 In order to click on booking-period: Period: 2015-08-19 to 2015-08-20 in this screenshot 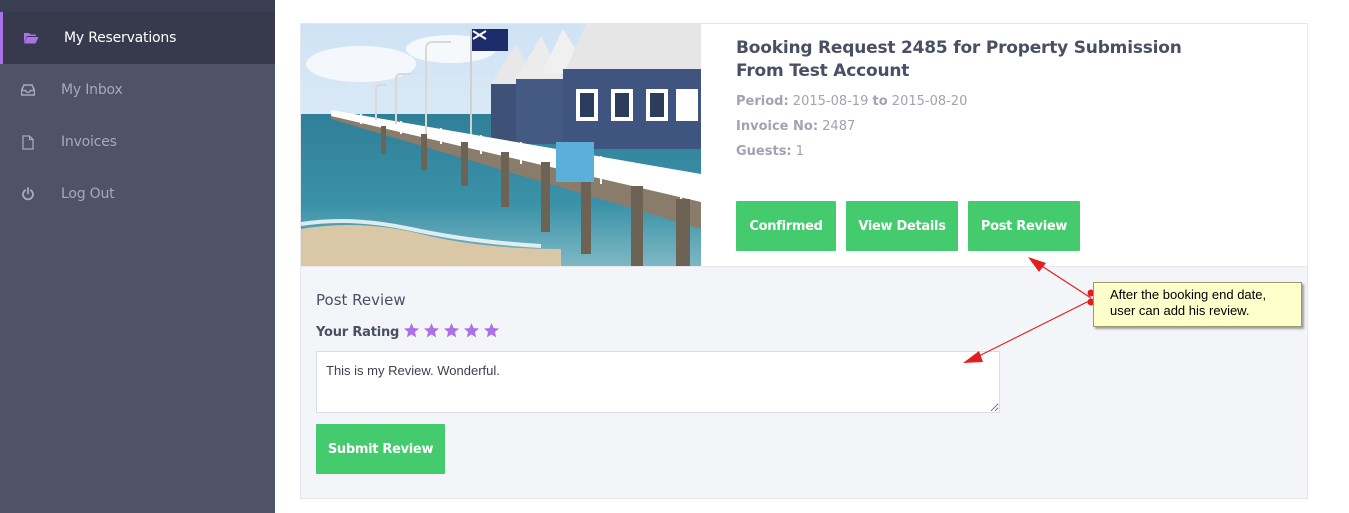, I will do `click(851, 101)`.